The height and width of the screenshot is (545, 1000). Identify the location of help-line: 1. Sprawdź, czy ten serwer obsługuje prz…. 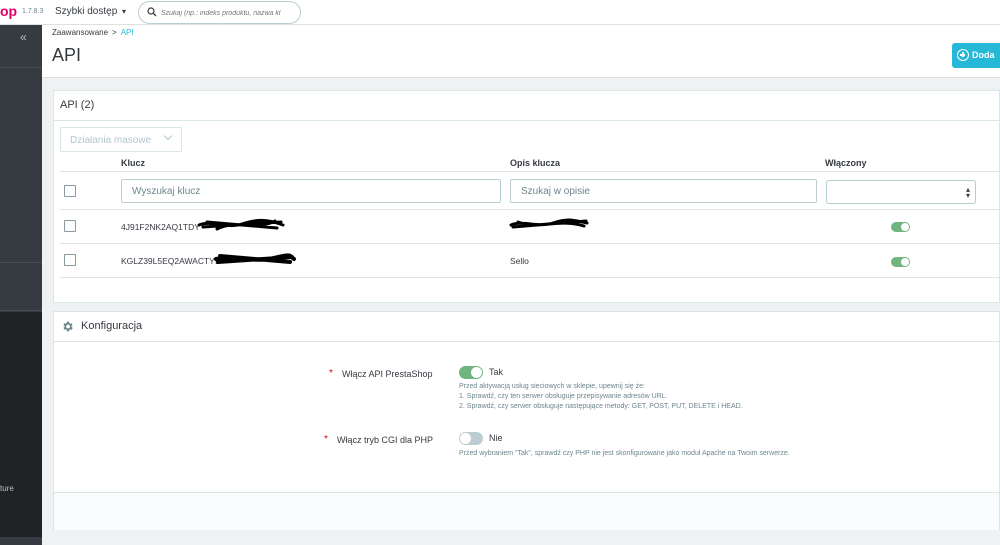
(563, 396).